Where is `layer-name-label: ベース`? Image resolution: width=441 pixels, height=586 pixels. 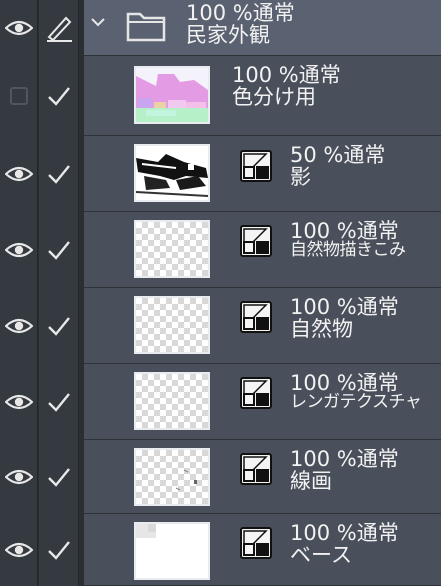 layer-name-label: ベース is located at coordinates (321, 555).